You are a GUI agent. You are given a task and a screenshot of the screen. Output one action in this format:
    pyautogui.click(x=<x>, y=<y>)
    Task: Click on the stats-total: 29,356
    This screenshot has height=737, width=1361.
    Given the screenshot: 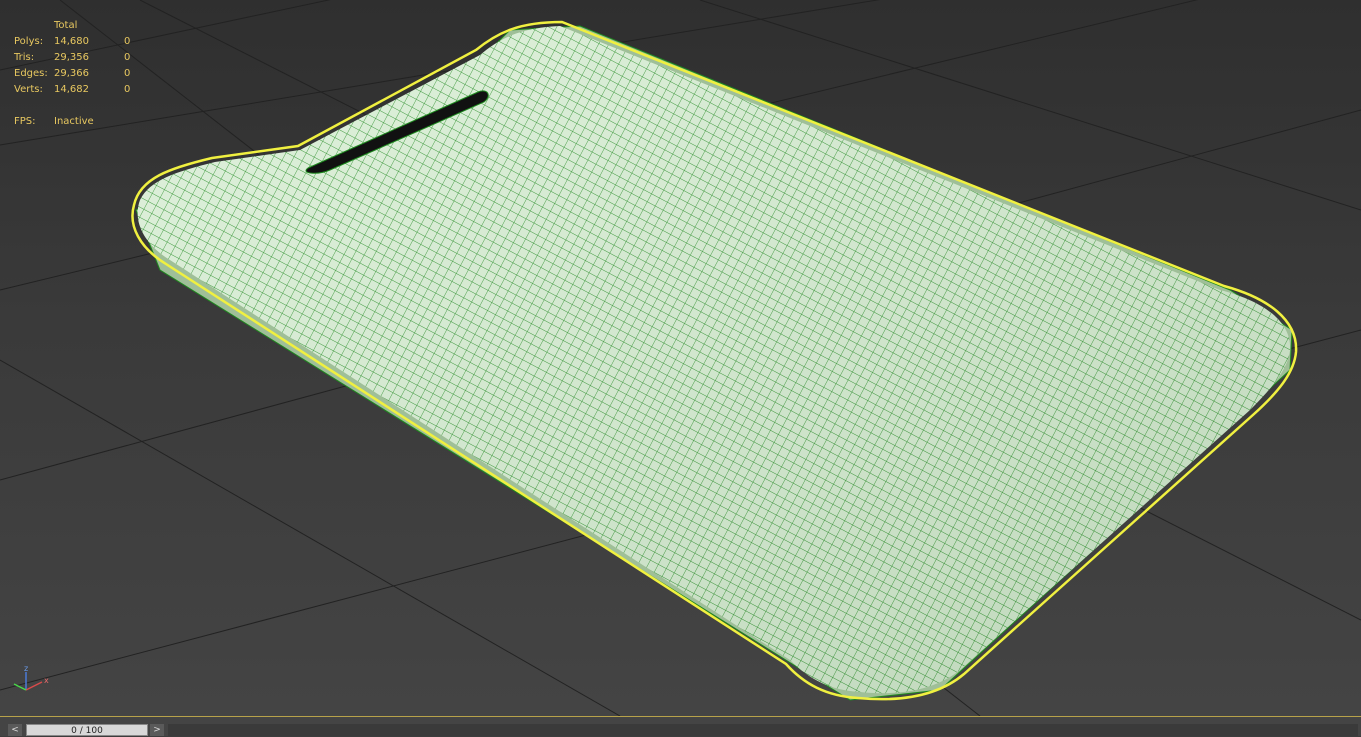 What is the action you would take?
    pyautogui.click(x=71, y=57)
    